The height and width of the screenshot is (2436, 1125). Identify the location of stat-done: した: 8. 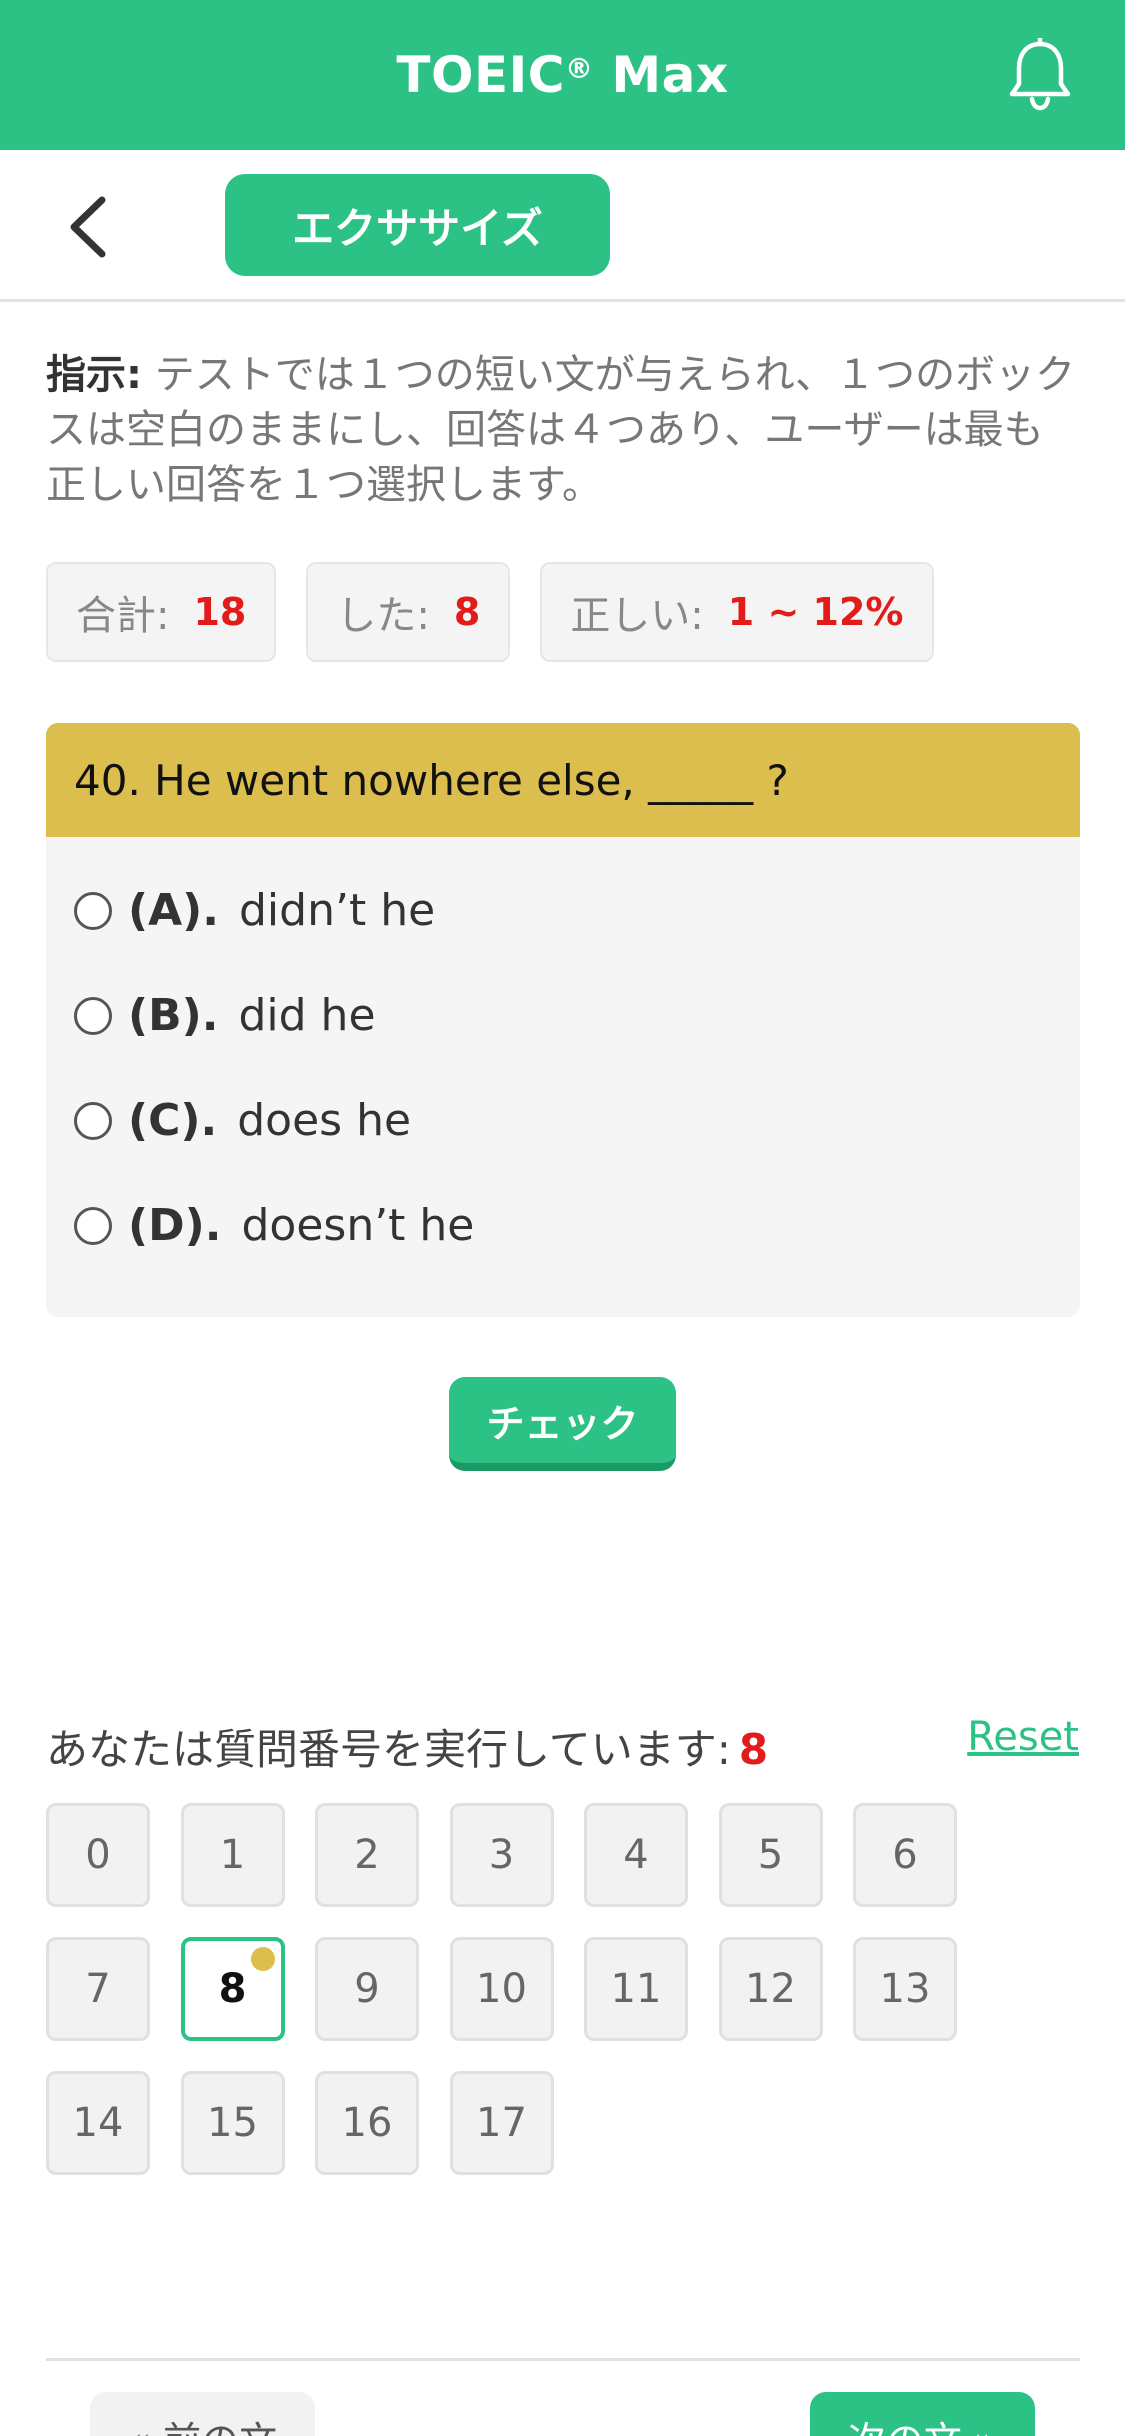
(408, 612).